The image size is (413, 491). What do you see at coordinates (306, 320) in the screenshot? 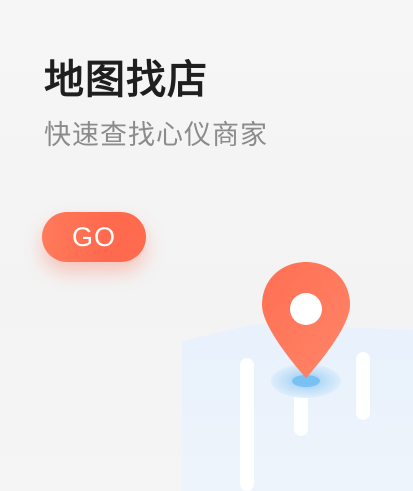
I see `map-pin-icon` at bounding box center [306, 320].